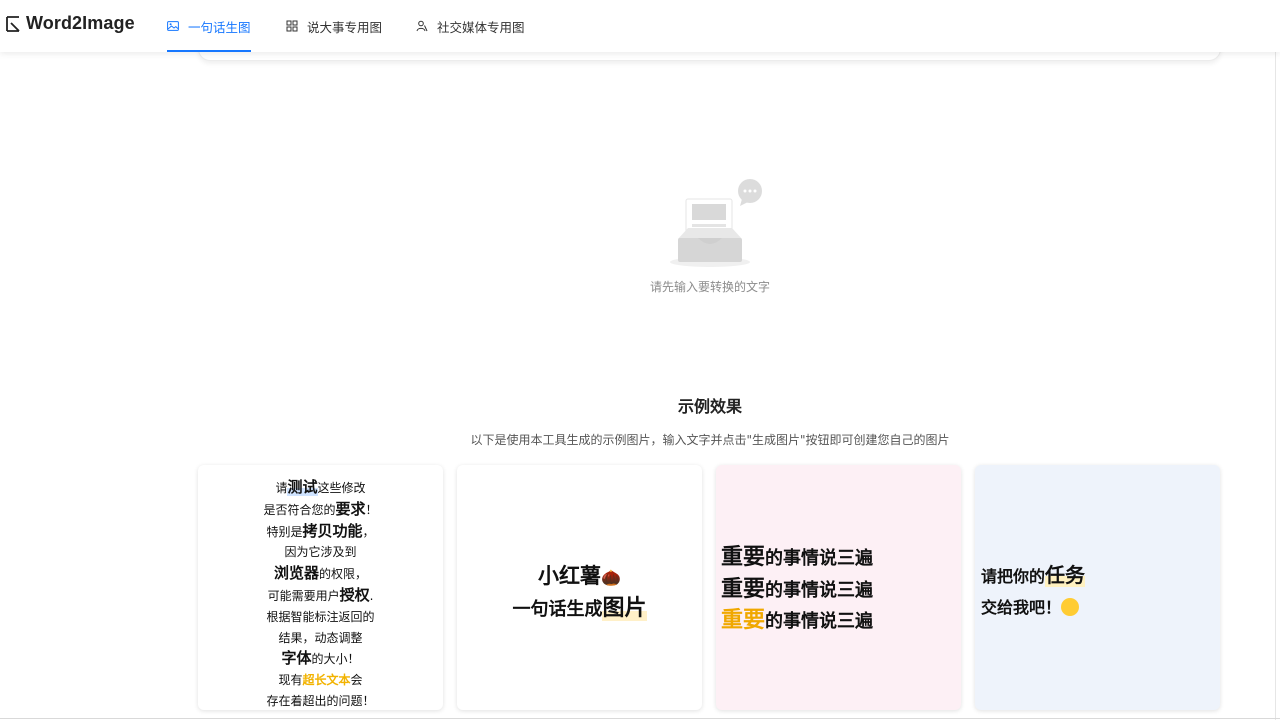  Describe the element at coordinates (1070, 607) in the screenshot. I see `laughing-face-icon` at that location.